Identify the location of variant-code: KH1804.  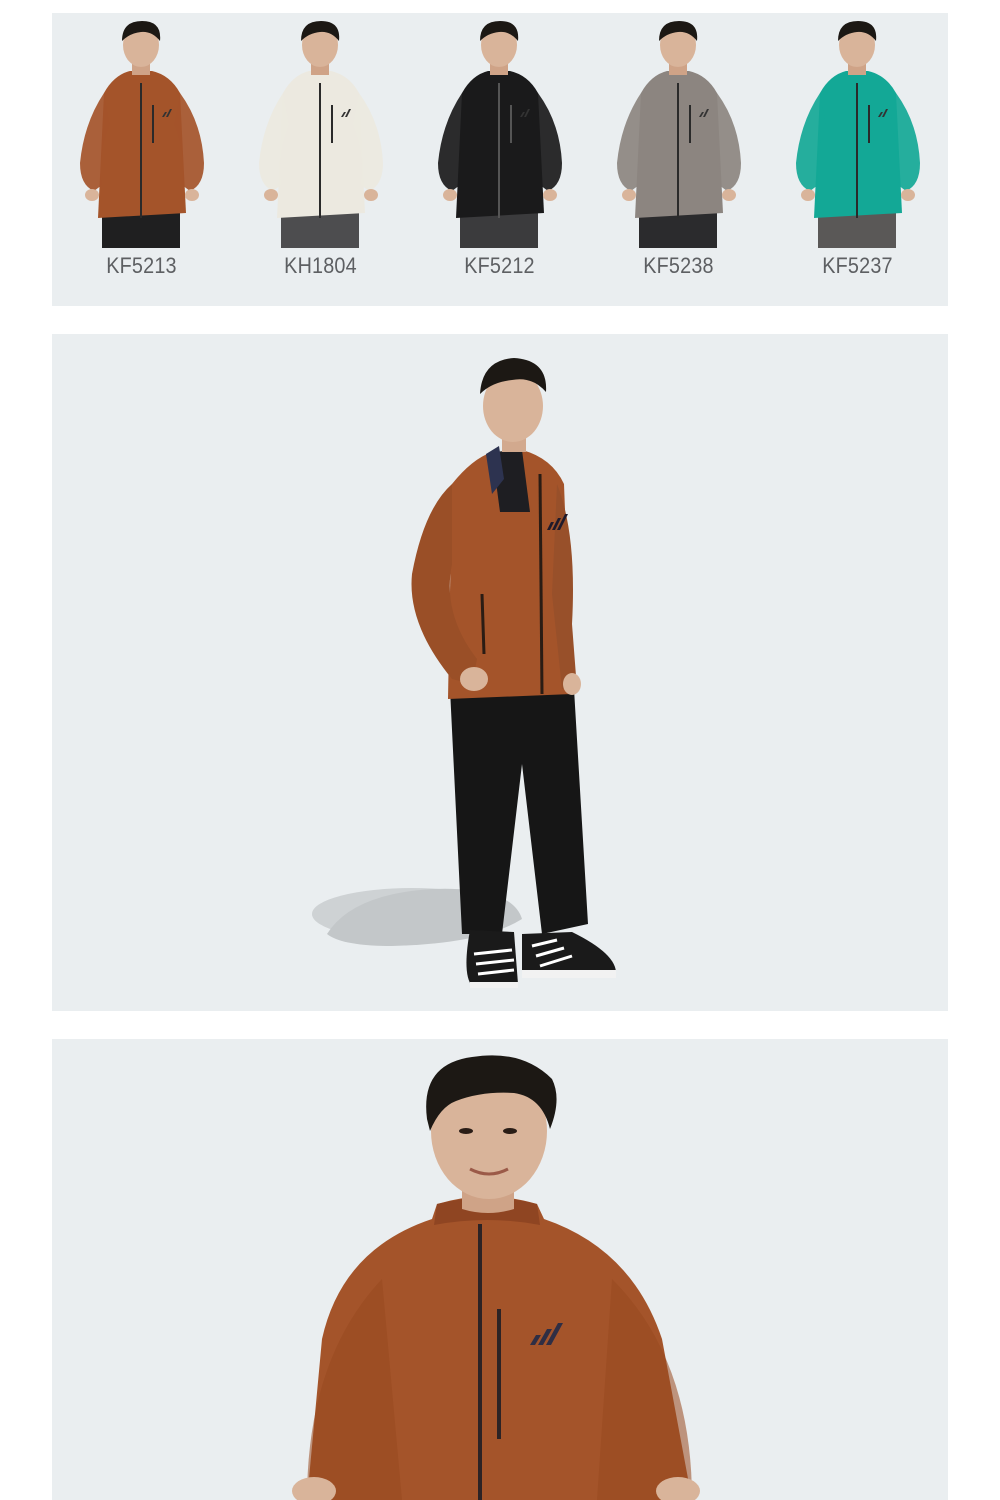
(320, 265).